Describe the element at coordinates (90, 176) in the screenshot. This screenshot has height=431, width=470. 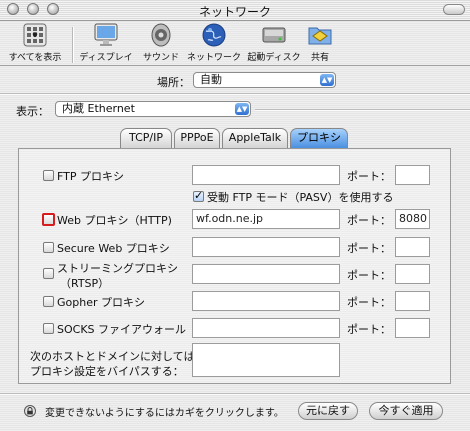
I see `ftp-proxy-label: FTP プロキシ` at that location.